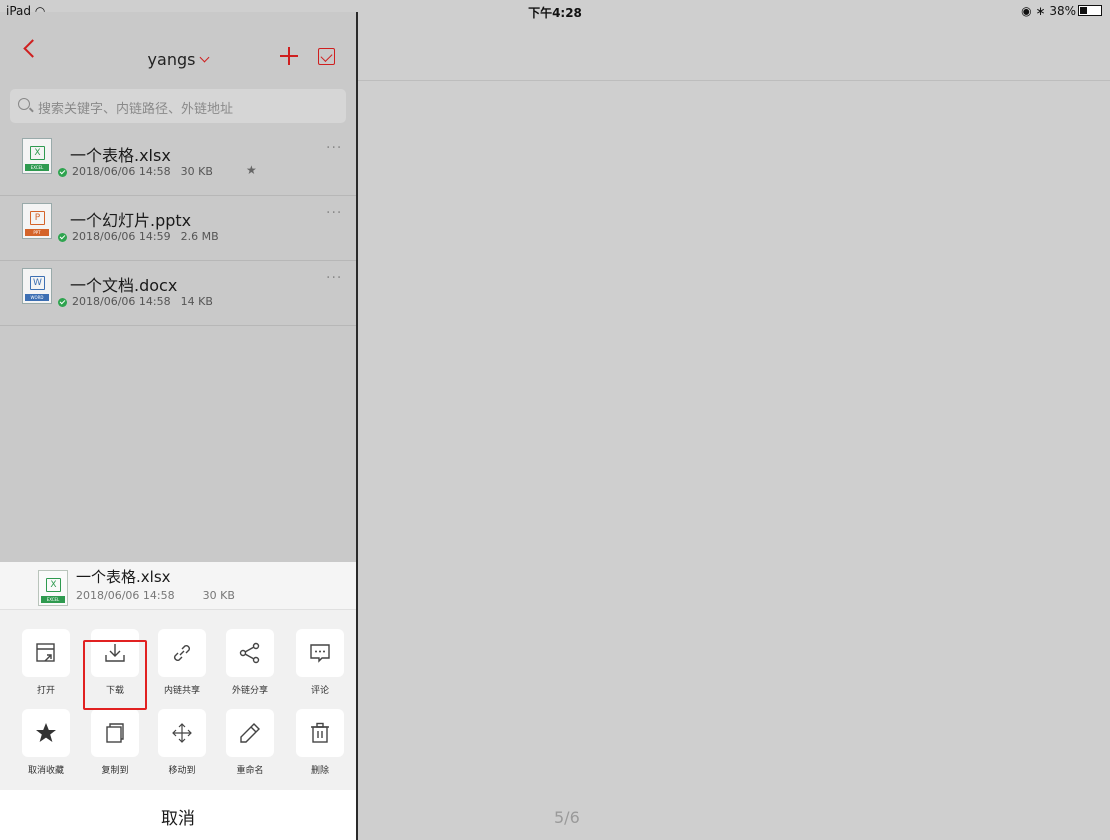  I want to click on status-time: 下午4:28, so click(555, 13).